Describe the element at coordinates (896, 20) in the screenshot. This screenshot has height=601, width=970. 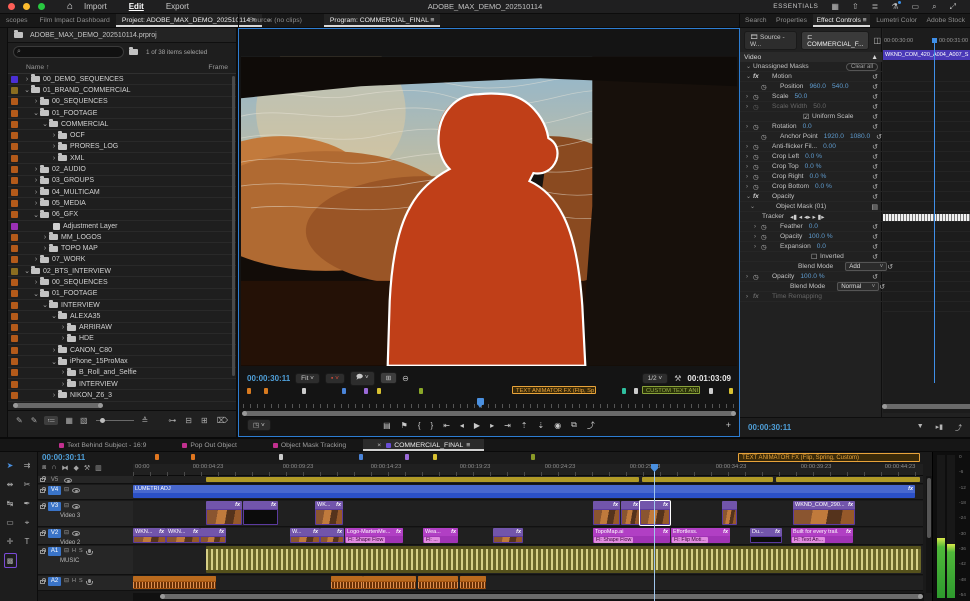
I see `tab-lumetri-color: Lumetri Color` at that location.